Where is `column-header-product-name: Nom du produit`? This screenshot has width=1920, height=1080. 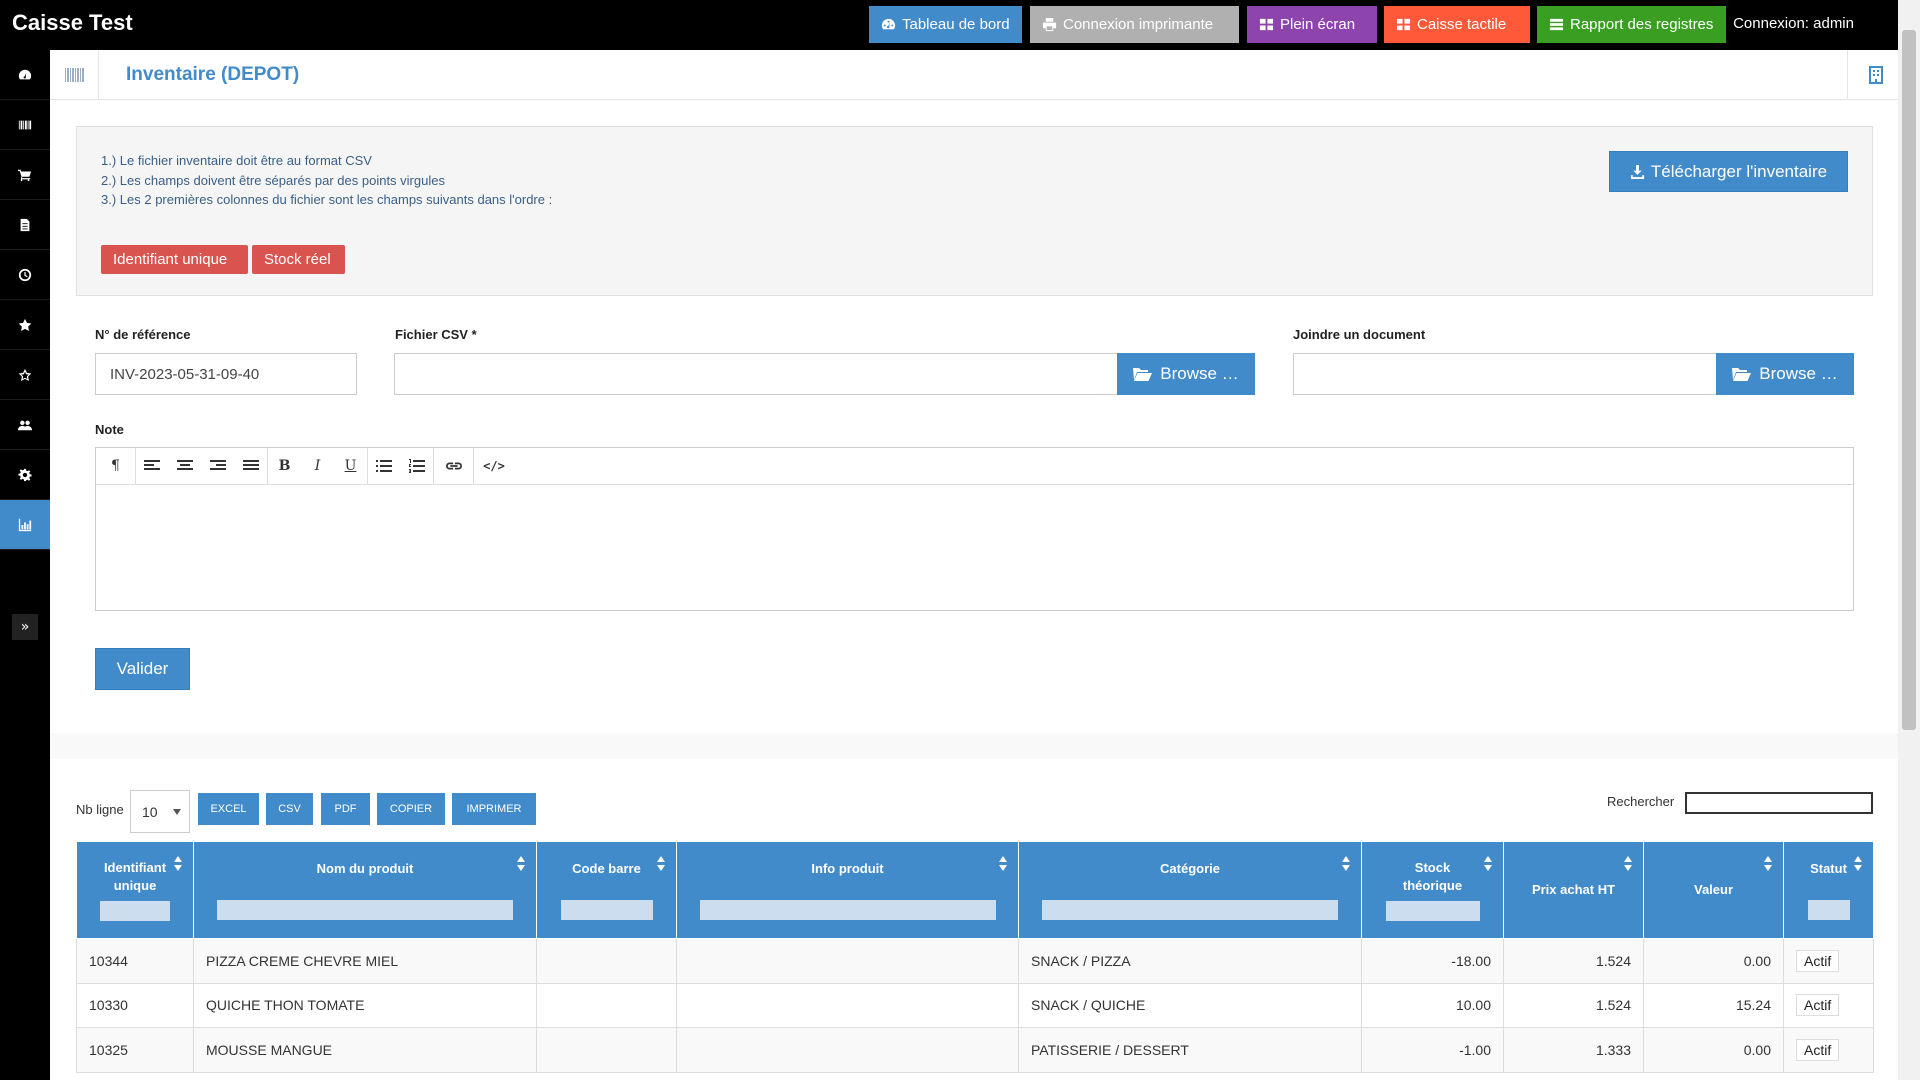 column-header-product-name: Nom du produit is located at coordinates (365, 890).